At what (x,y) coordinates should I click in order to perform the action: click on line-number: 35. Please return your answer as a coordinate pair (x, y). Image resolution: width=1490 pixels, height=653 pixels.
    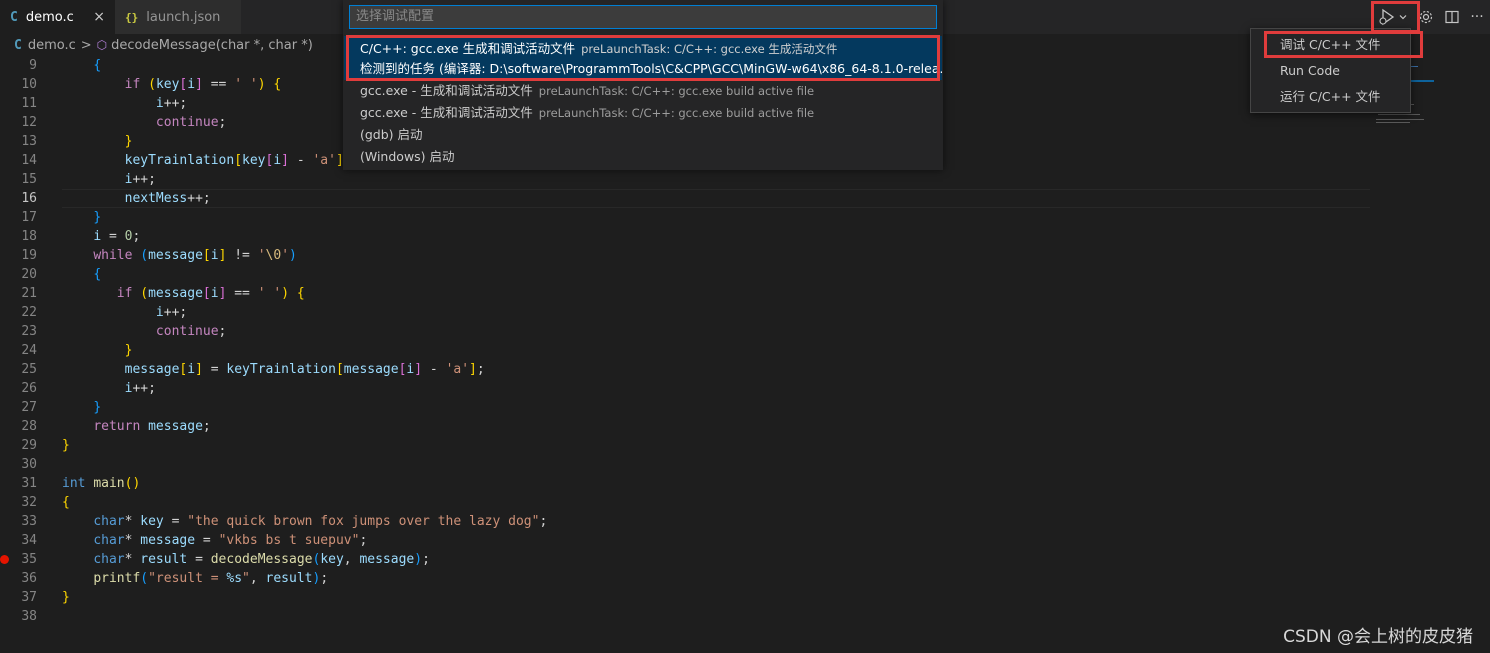
    Looking at the image, I should click on (29, 559).